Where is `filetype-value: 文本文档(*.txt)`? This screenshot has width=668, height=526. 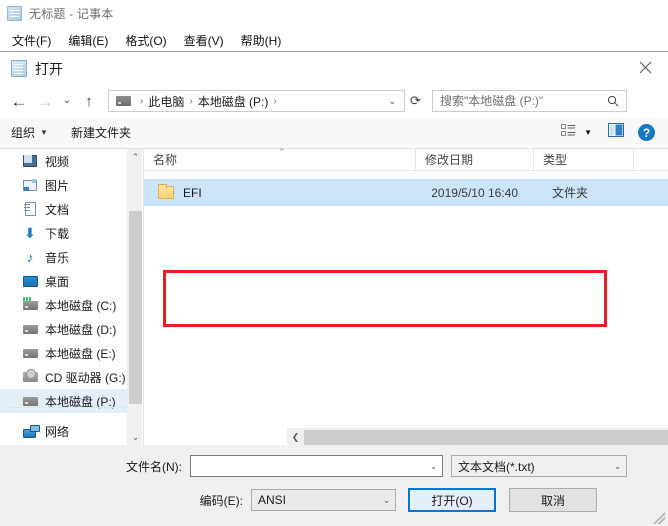
filetype-value: 文本文档(*.txt) is located at coordinates (496, 466).